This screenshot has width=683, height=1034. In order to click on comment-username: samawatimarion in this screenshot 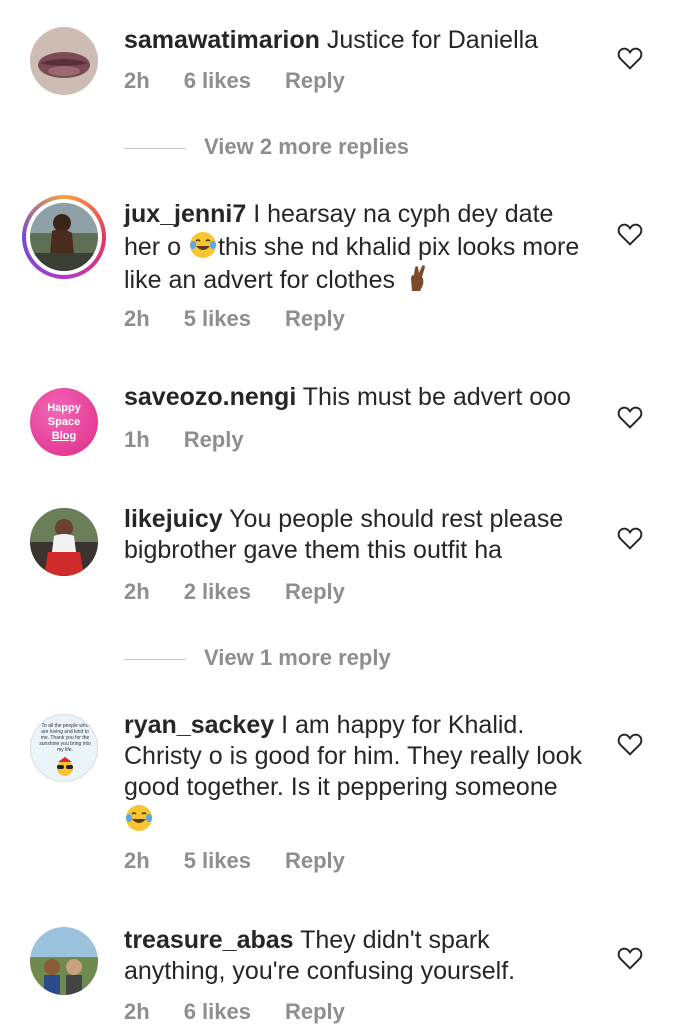, I will do `click(222, 40)`.